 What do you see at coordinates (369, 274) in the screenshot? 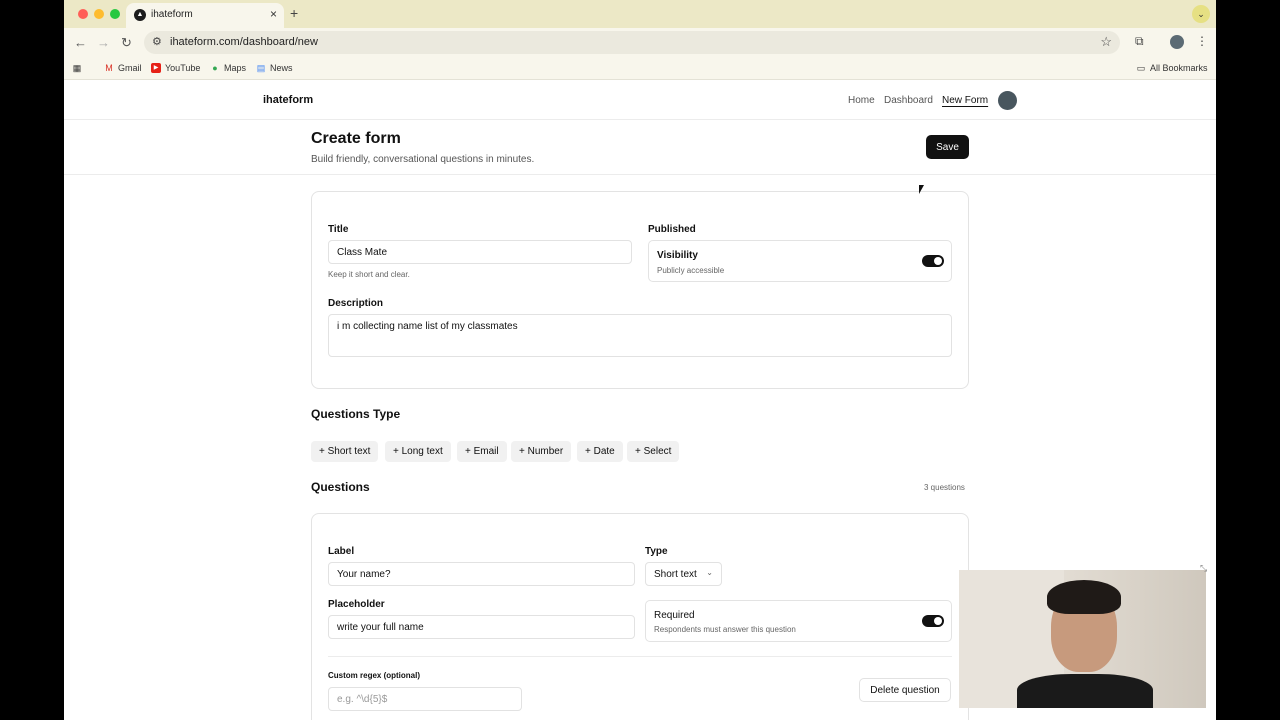
I see `title-hint: Keep it short and clear.` at bounding box center [369, 274].